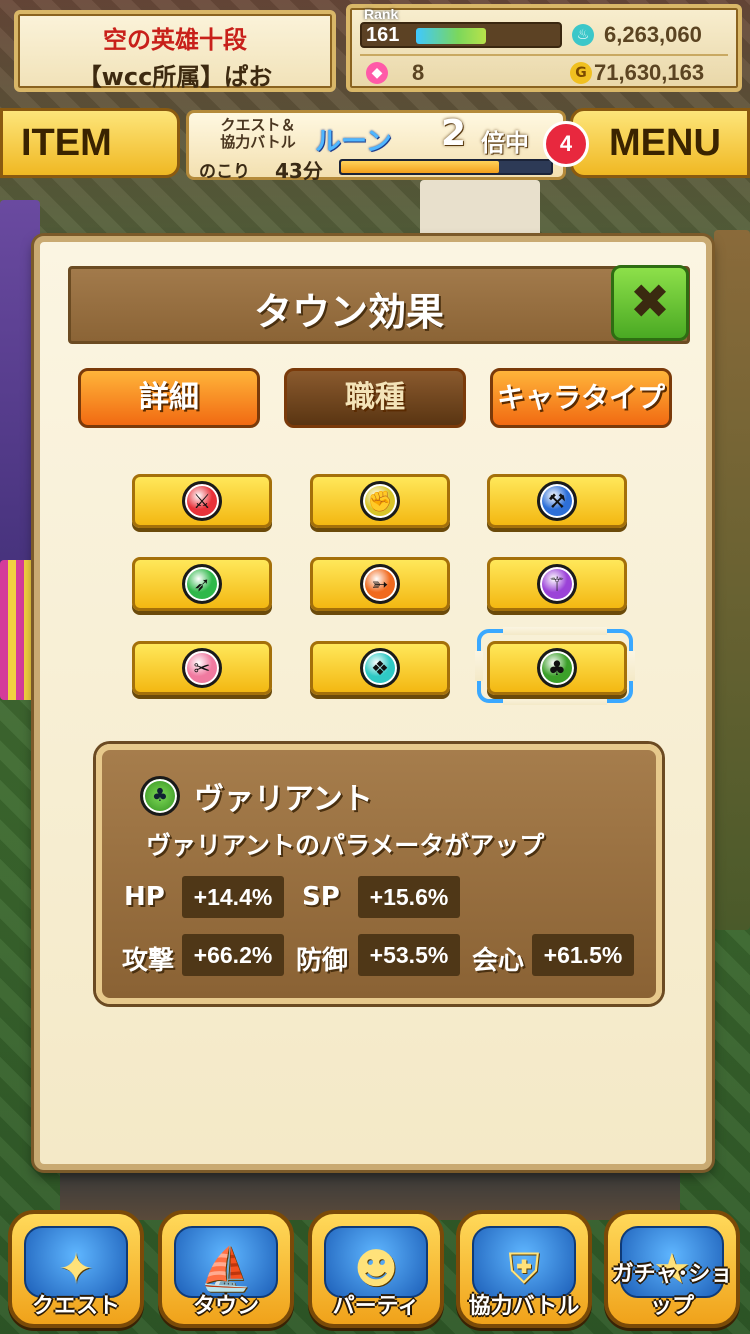 The width and height of the screenshot is (750, 1334). I want to click on stat-hp-label: HP, so click(144, 897).